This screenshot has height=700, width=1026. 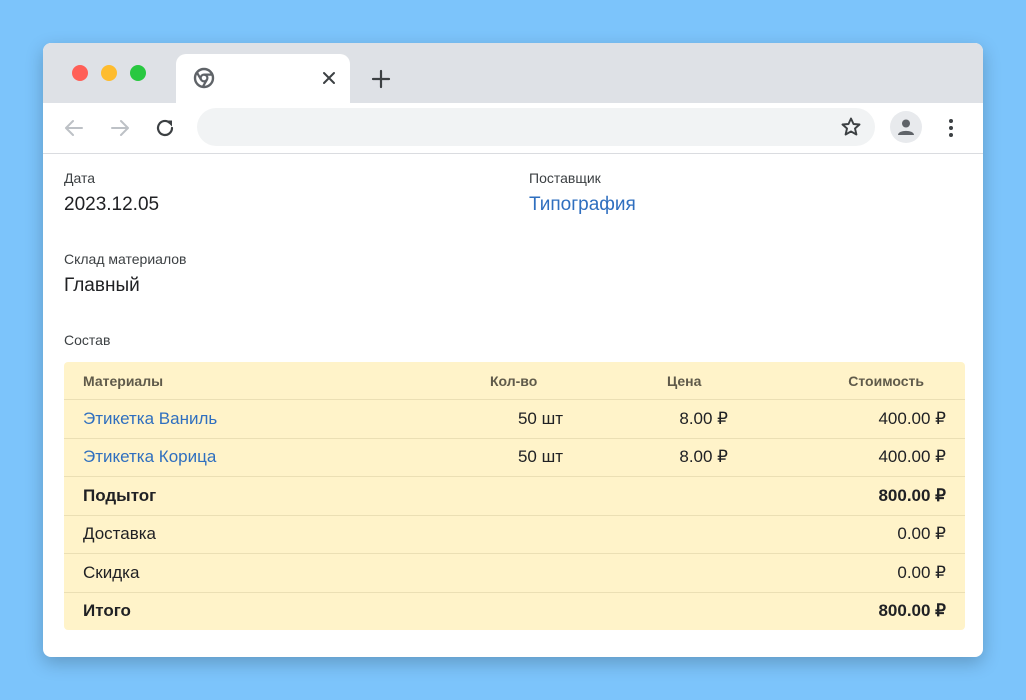 What do you see at coordinates (253, 534) in the screenshot?
I see `delivery-label: Доставка` at bounding box center [253, 534].